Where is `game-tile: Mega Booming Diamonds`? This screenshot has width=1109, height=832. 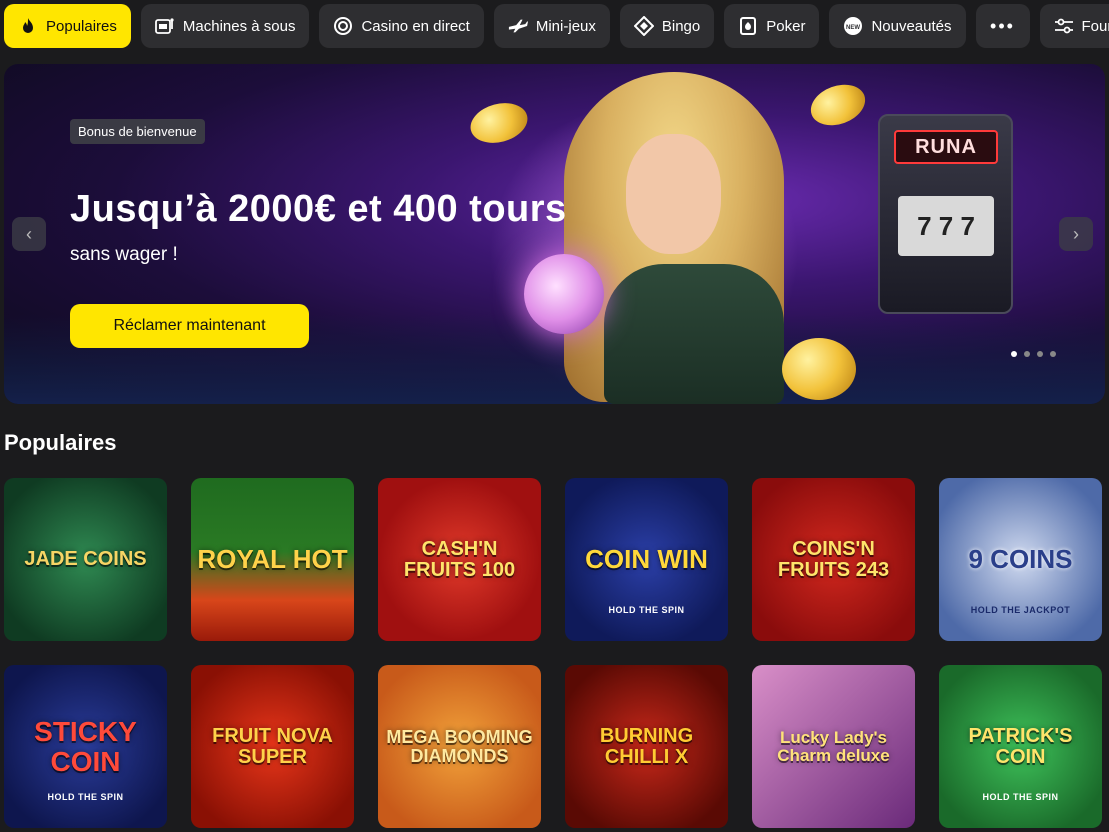 game-tile: Mega Booming Diamonds is located at coordinates (459, 746).